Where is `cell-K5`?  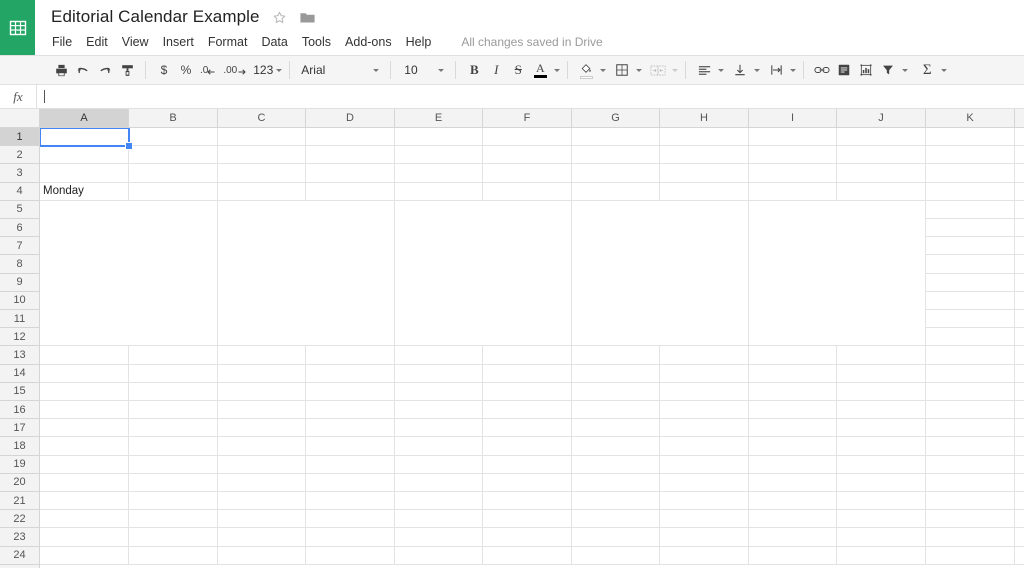
cell-K5 is located at coordinates (970, 209).